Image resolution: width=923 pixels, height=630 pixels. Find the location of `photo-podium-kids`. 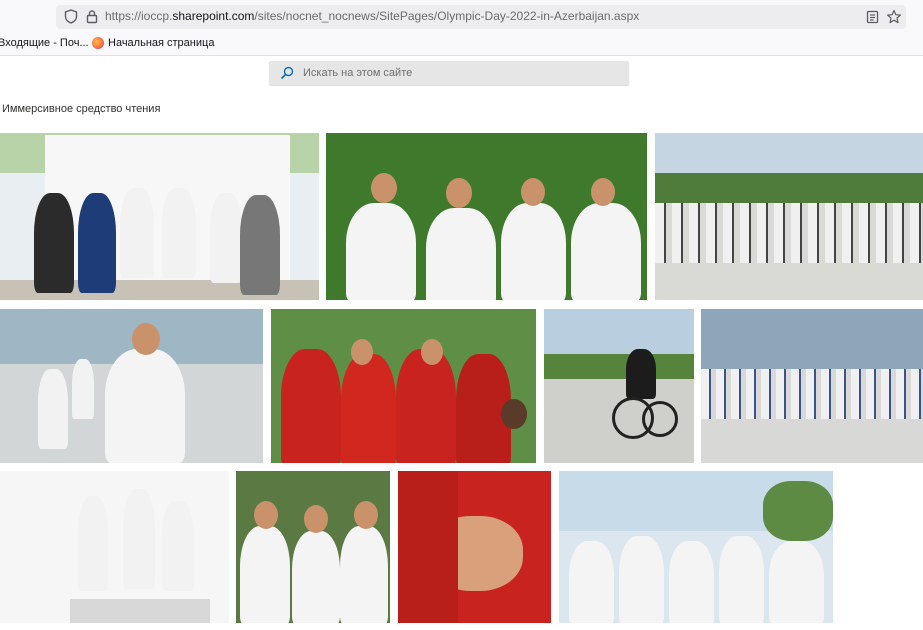

photo-podium-kids is located at coordinates (114, 547).